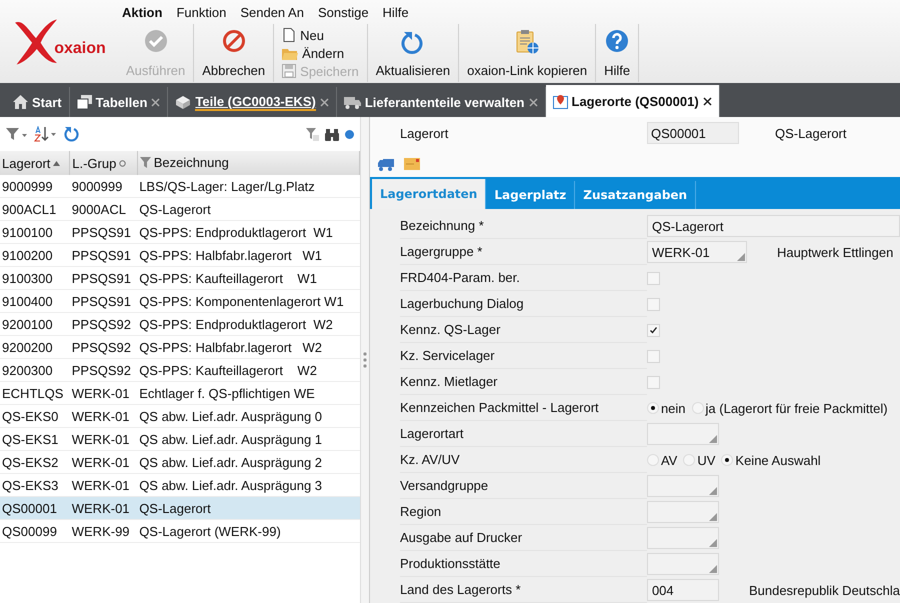  Describe the element at coordinates (35, 278) in the screenshot. I see `table-cell: 9100300` at that location.